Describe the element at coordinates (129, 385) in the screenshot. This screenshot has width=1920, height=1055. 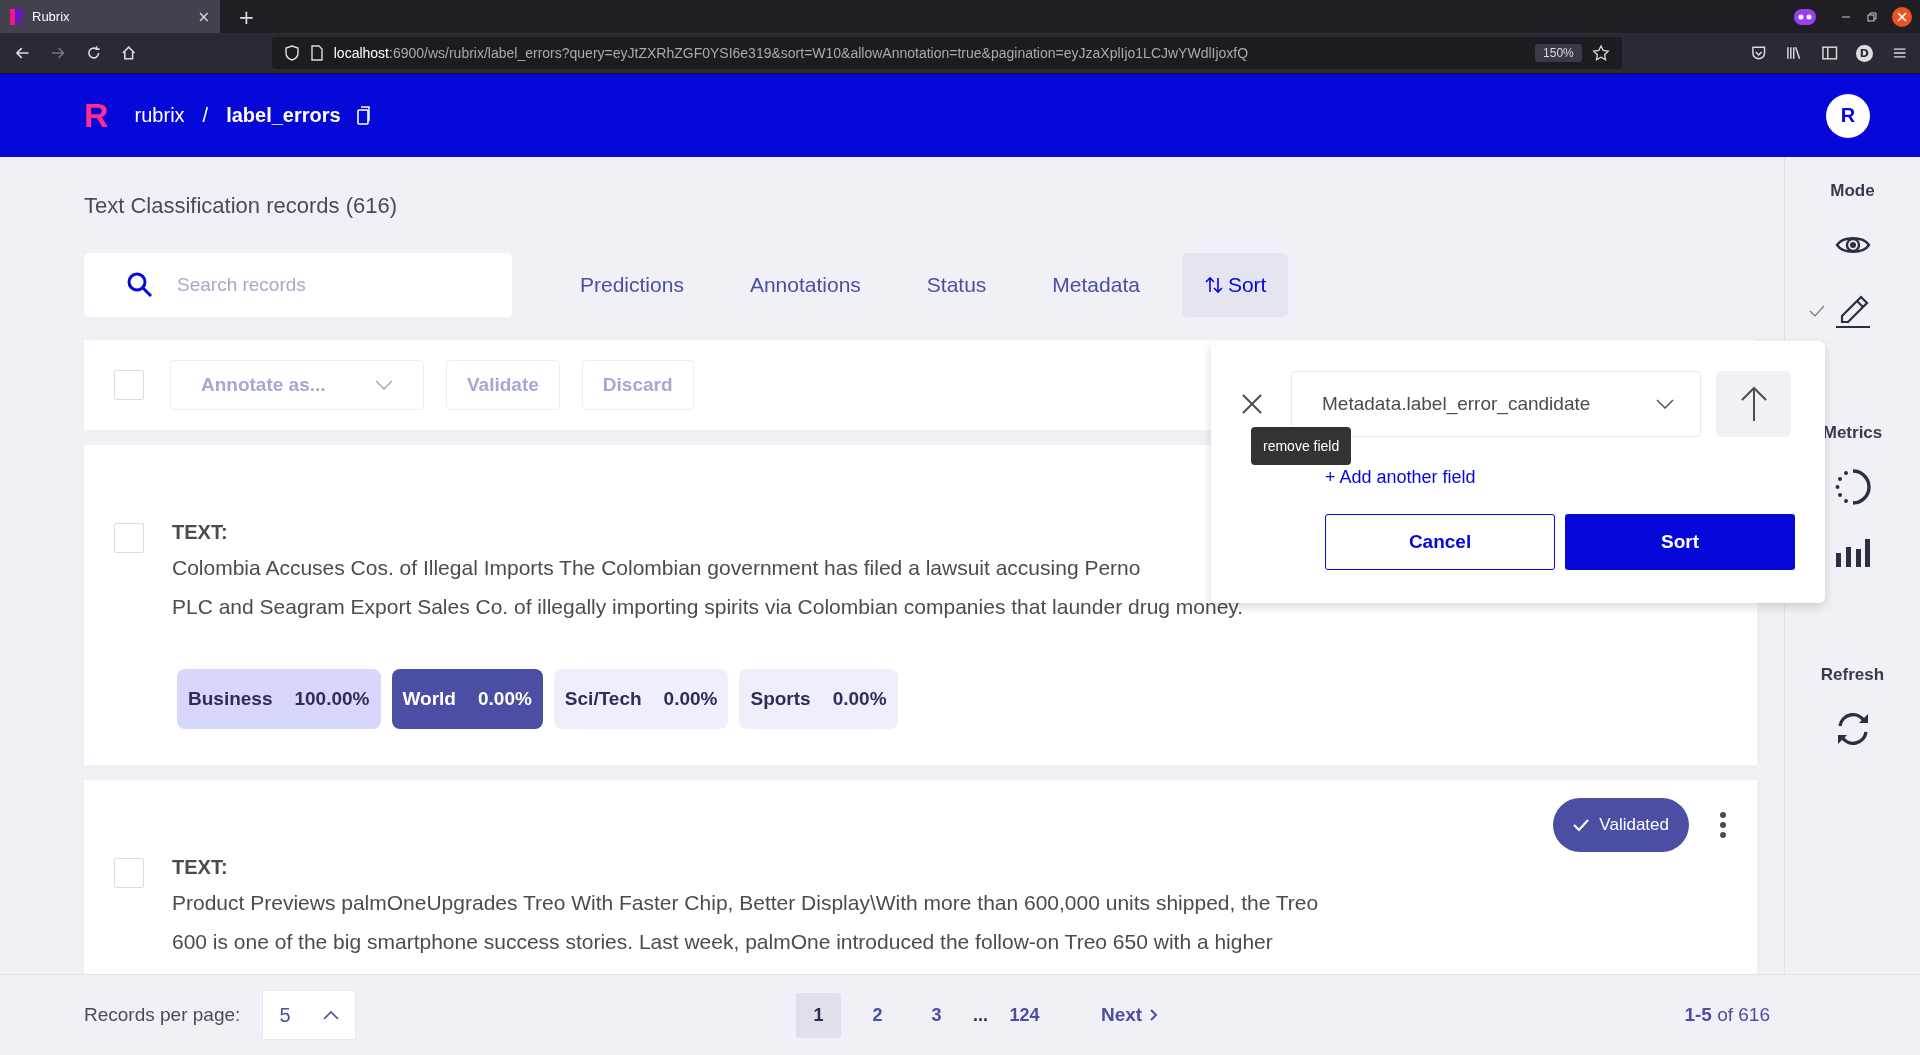
I see `select-all-checkbox` at that location.